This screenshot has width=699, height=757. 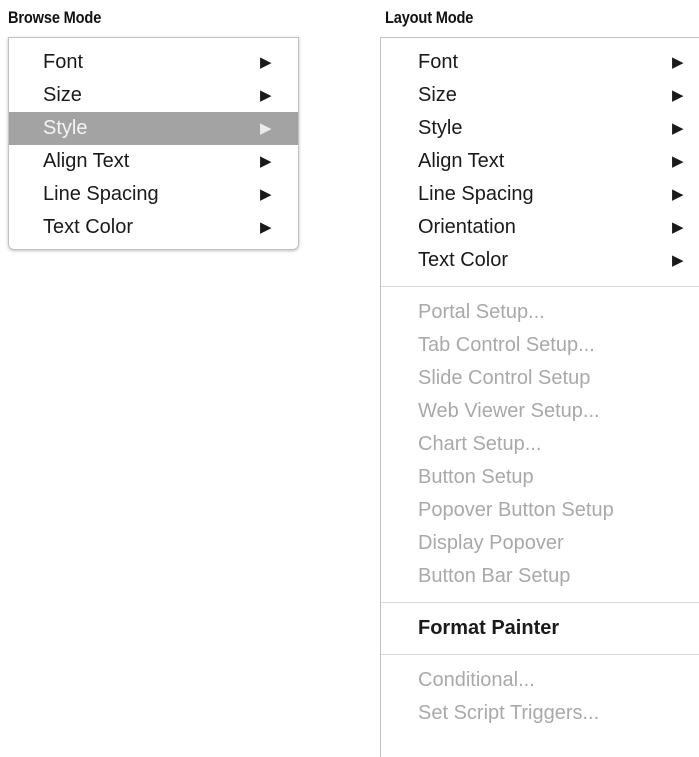 What do you see at coordinates (504, 378) in the screenshot?
I see `menu-item-slide-control-setup: Slide Control Setup` at bounding box center [504, 378].